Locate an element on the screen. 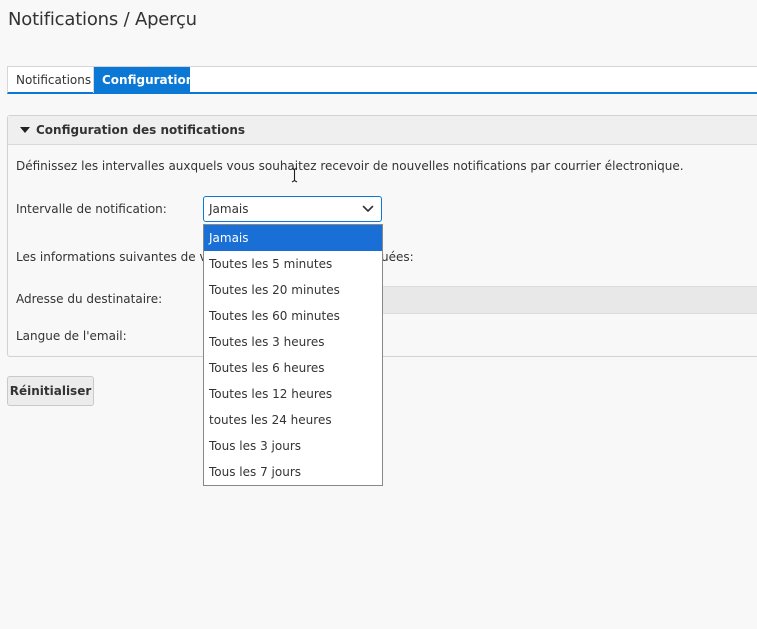 Image resolution: width=757 pixels, height=629 pixels. interval-option-20-minutes: Toutes les 20 minutes is located at coordinates (293, 290).